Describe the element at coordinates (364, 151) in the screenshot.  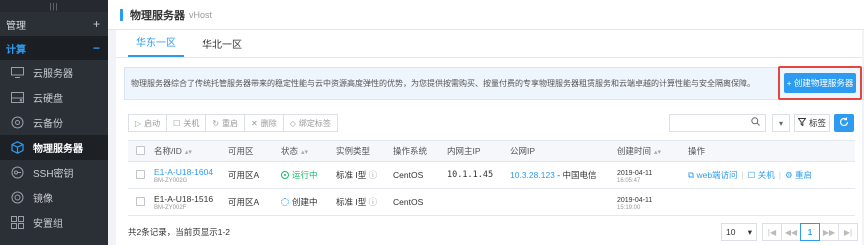
I see `column-type: 实例类型` at that location.